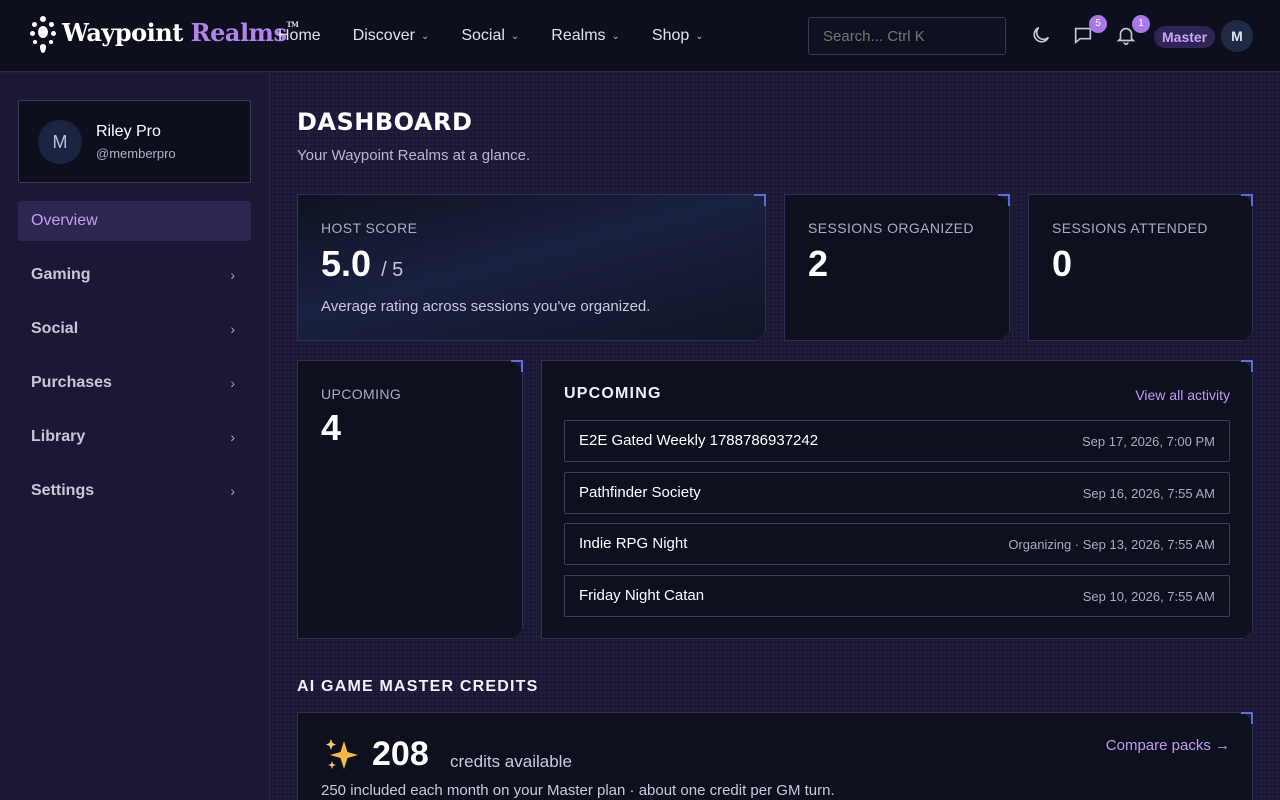 Image resolution: width=1280 pixels, height=800 pixels. What do you see at coordinates (180, 32) in the screenshot?
I see `brand-name: Waypoint RealmsTM` at bounding box center [180, 32].